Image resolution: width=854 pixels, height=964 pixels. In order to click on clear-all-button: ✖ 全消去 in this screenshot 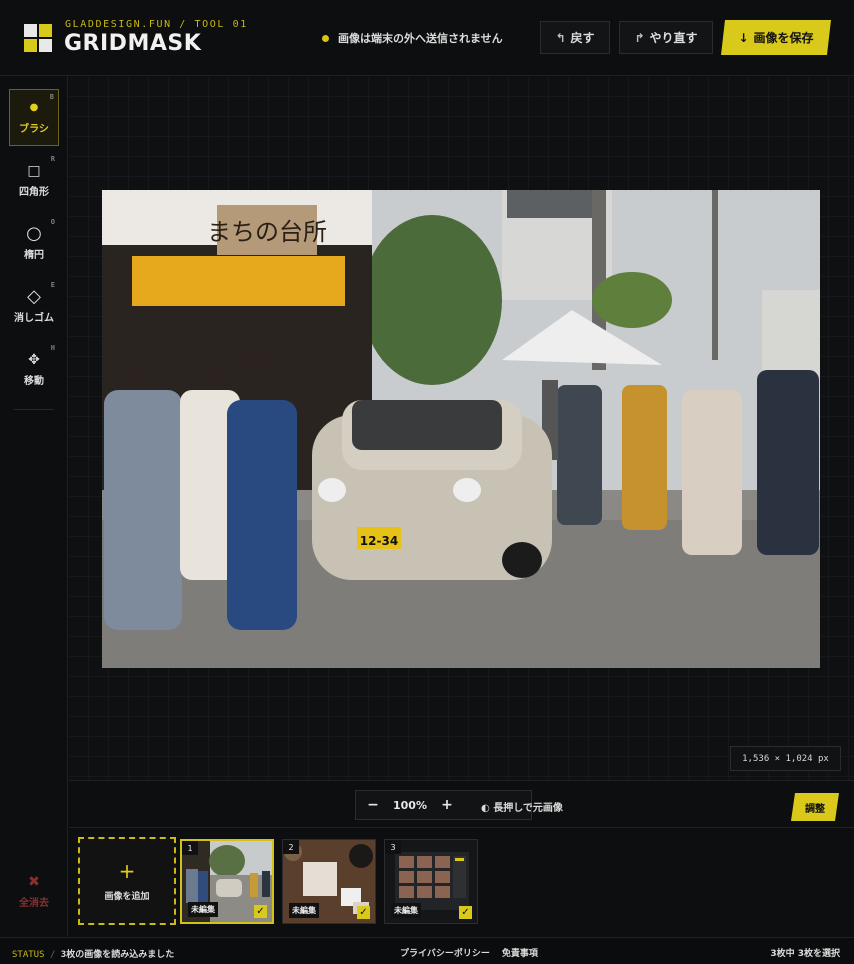, I will do `click(34, 891)`.